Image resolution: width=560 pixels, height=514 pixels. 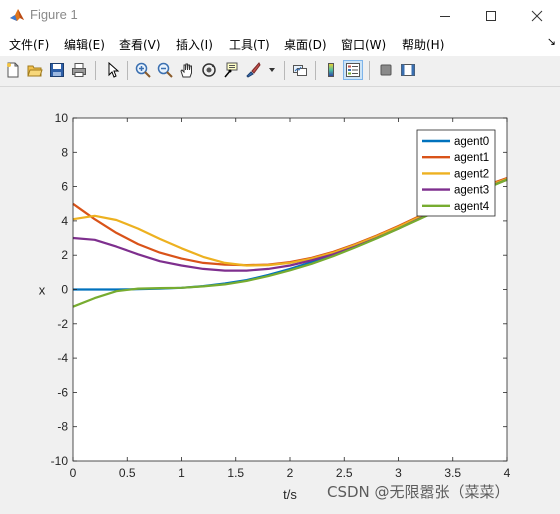 I want to click on legend-label-agent1: agent1, so click(x=471, y=158).